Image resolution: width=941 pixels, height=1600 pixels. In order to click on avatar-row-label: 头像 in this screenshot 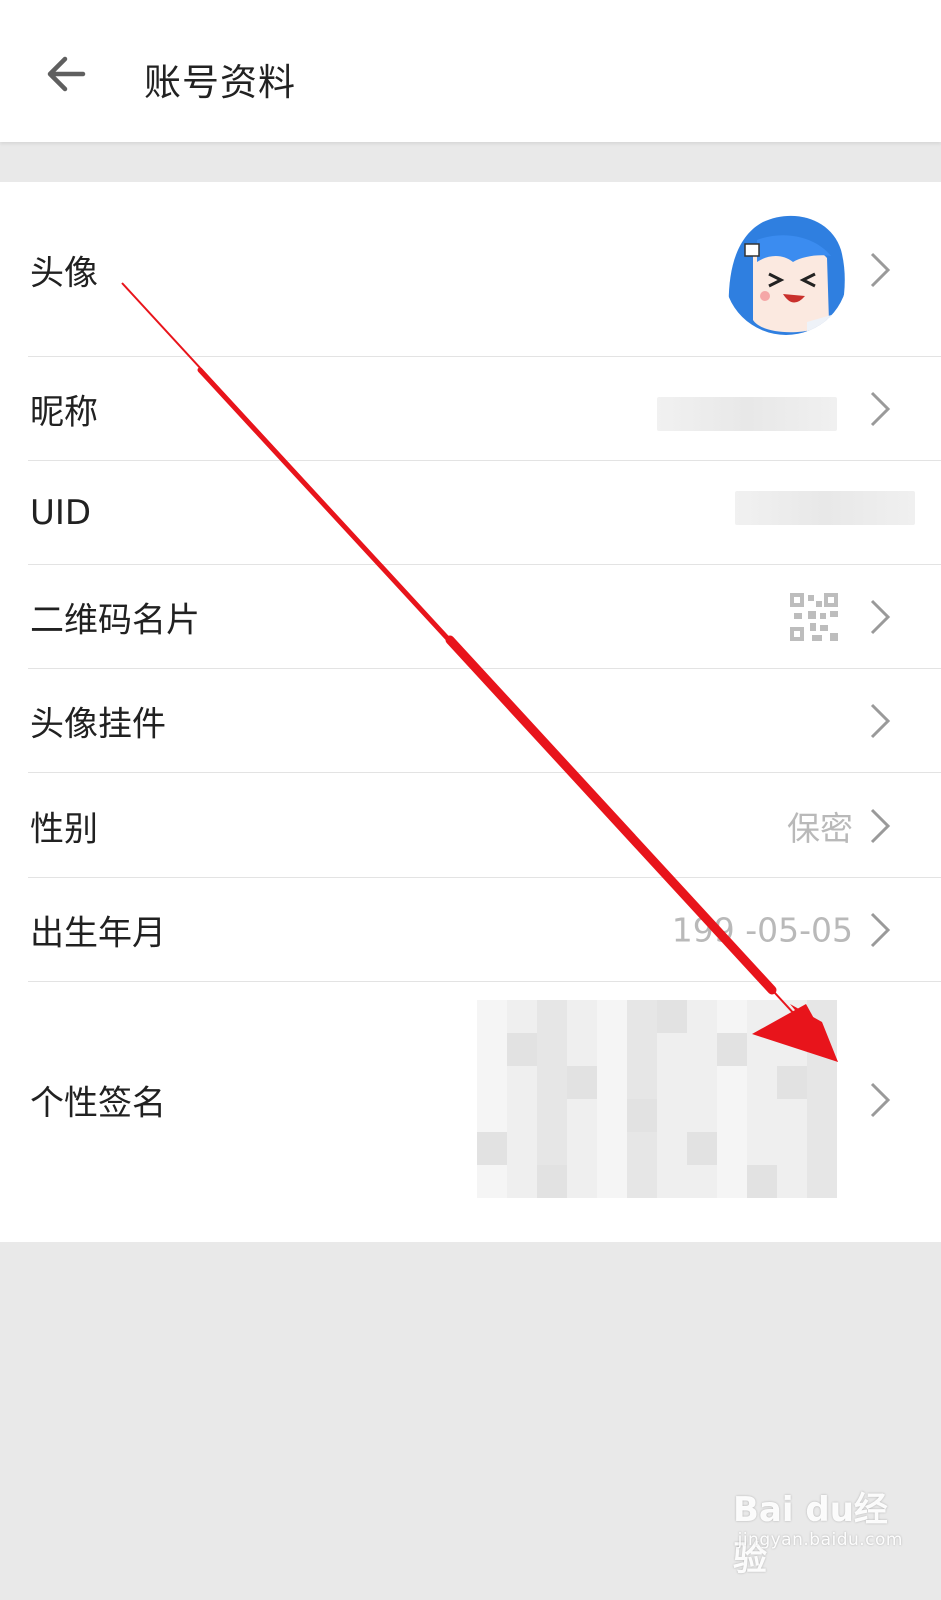, I will do `click(64, 273)`.